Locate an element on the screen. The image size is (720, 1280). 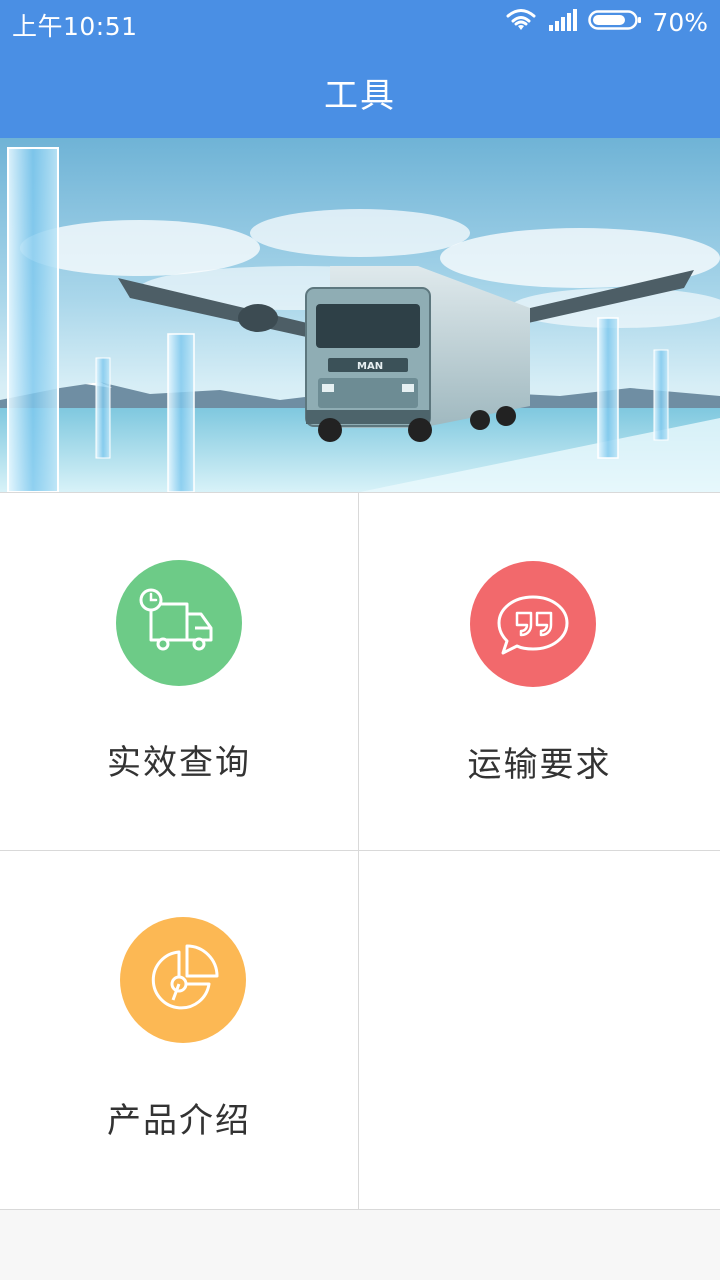
tool-label: 实效查询 is located at coordinates (179, 763).